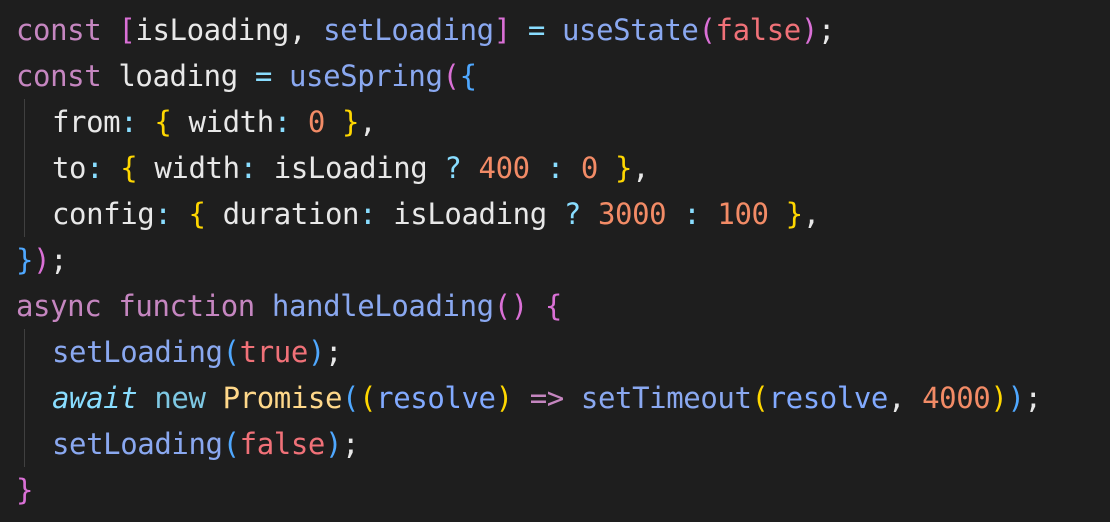 The width and height of the screenshot is (1110, 522). Describe the element at coordinates (282, 214) in the screenshot. I see `code-token: duration` at that location.